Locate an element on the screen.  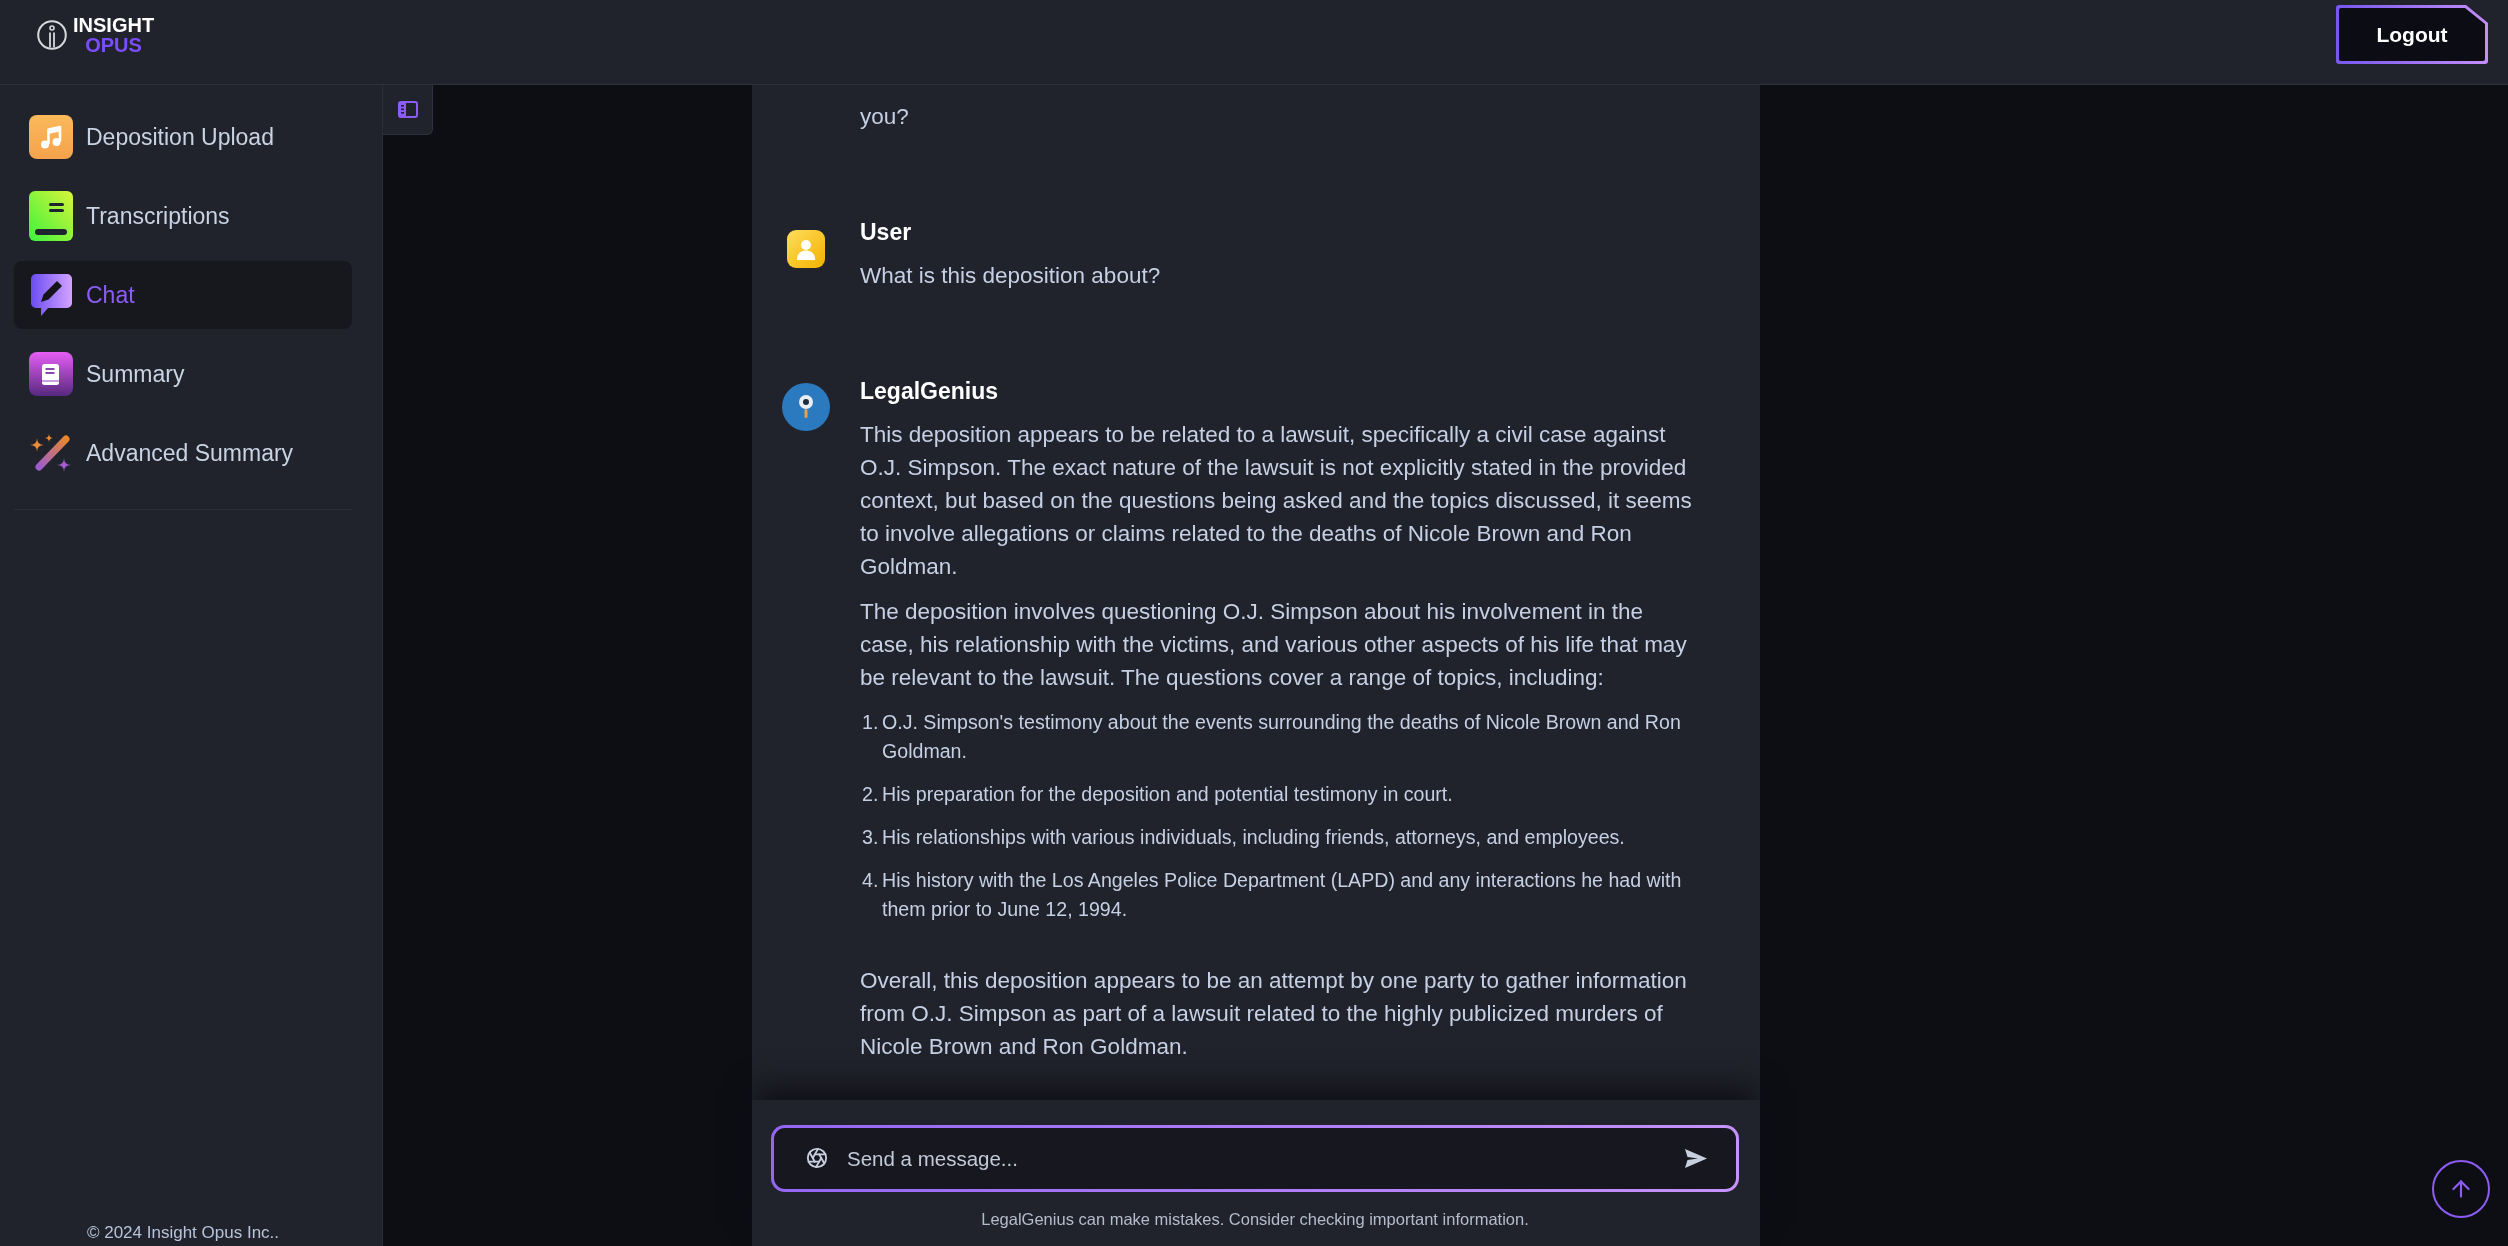
sidebar-toggle-button is located at coordinates (408, 110).